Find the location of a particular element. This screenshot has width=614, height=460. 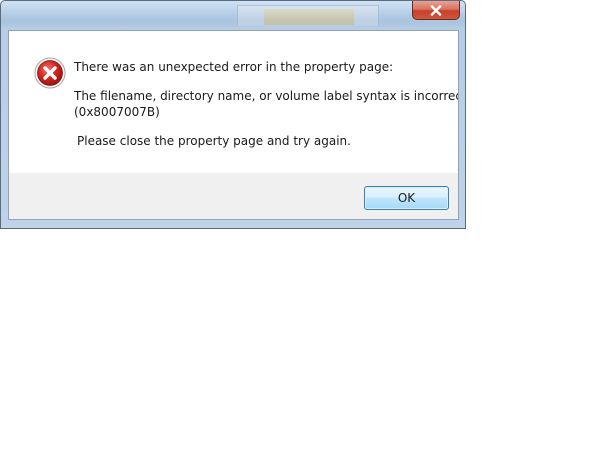

close-button is located at coordinates (436, 10).